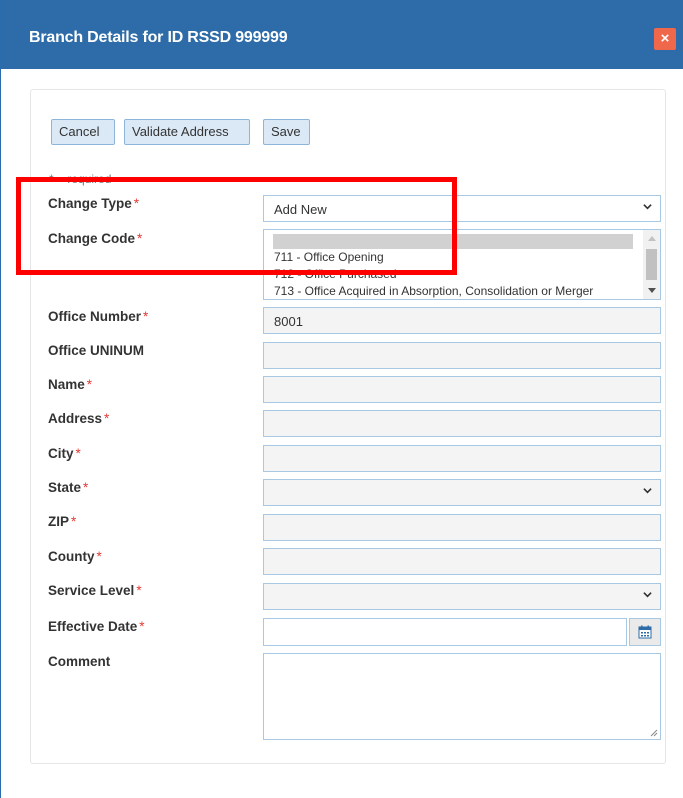 This screenshot has height=798, width=683. What do you see at coordinates (286, 132) in the screenshot?
I see `save-button: Save` at bounding box center [286, 132].